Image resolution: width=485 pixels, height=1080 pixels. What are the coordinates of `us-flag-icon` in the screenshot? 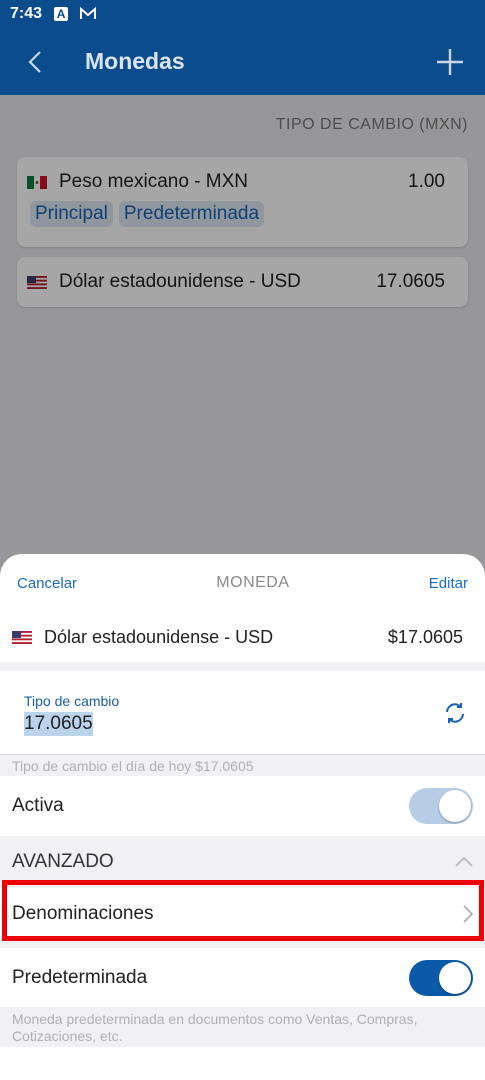 It's located at (22, 637).